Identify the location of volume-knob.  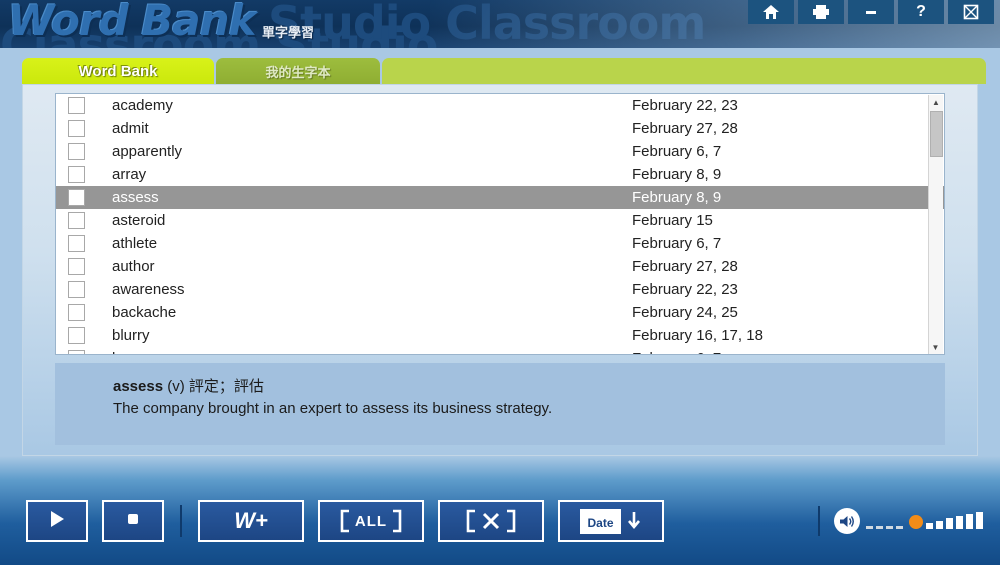
(916, 522).